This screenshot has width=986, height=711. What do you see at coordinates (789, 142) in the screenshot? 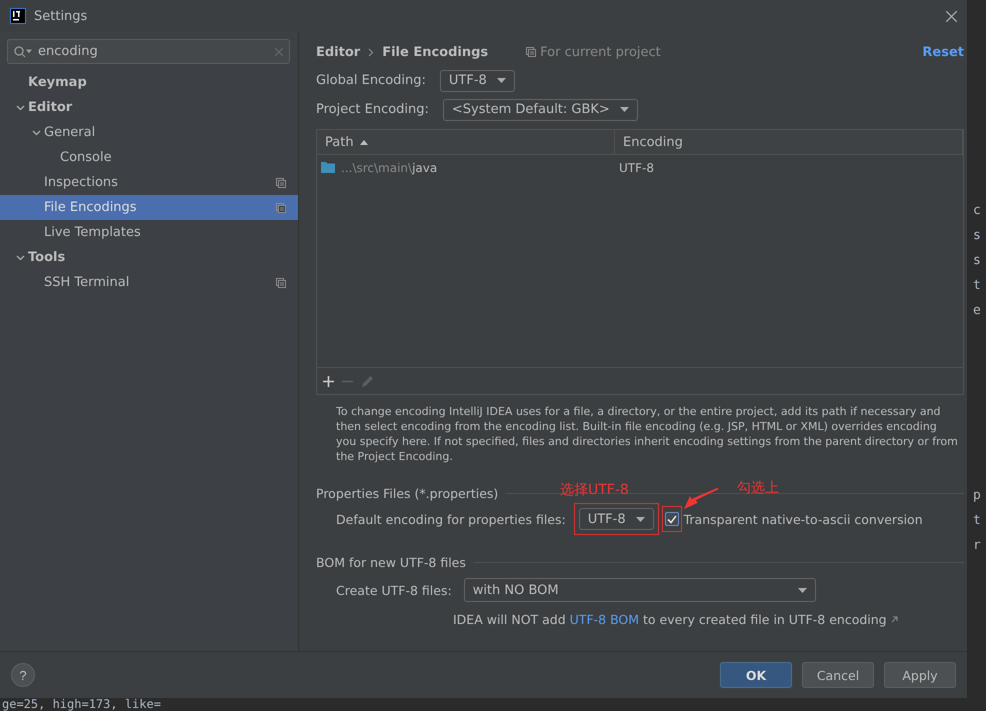
I see `column-header: Encoding` at bounding box center [789, 142].